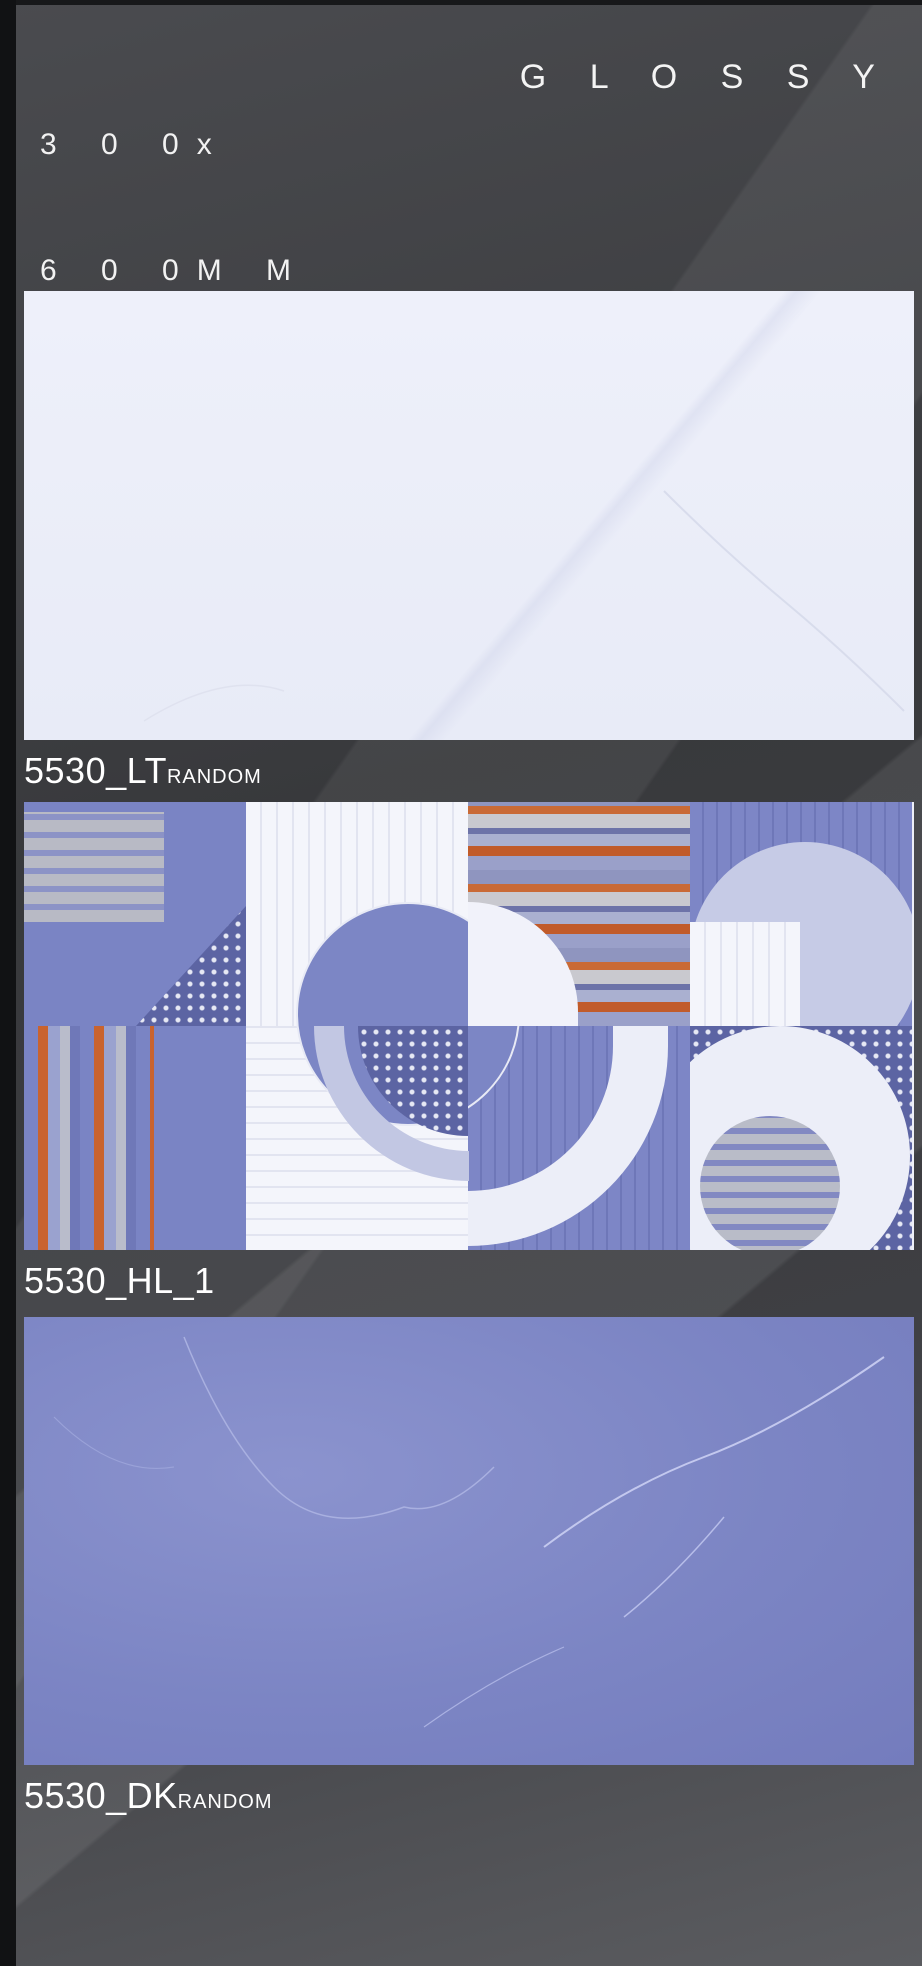 The height and width of the screenshot is (1966, 922). What do you see at coordinates (8, 983) in the screenshot?
I see `left-border` at bounding box center [8, 983].